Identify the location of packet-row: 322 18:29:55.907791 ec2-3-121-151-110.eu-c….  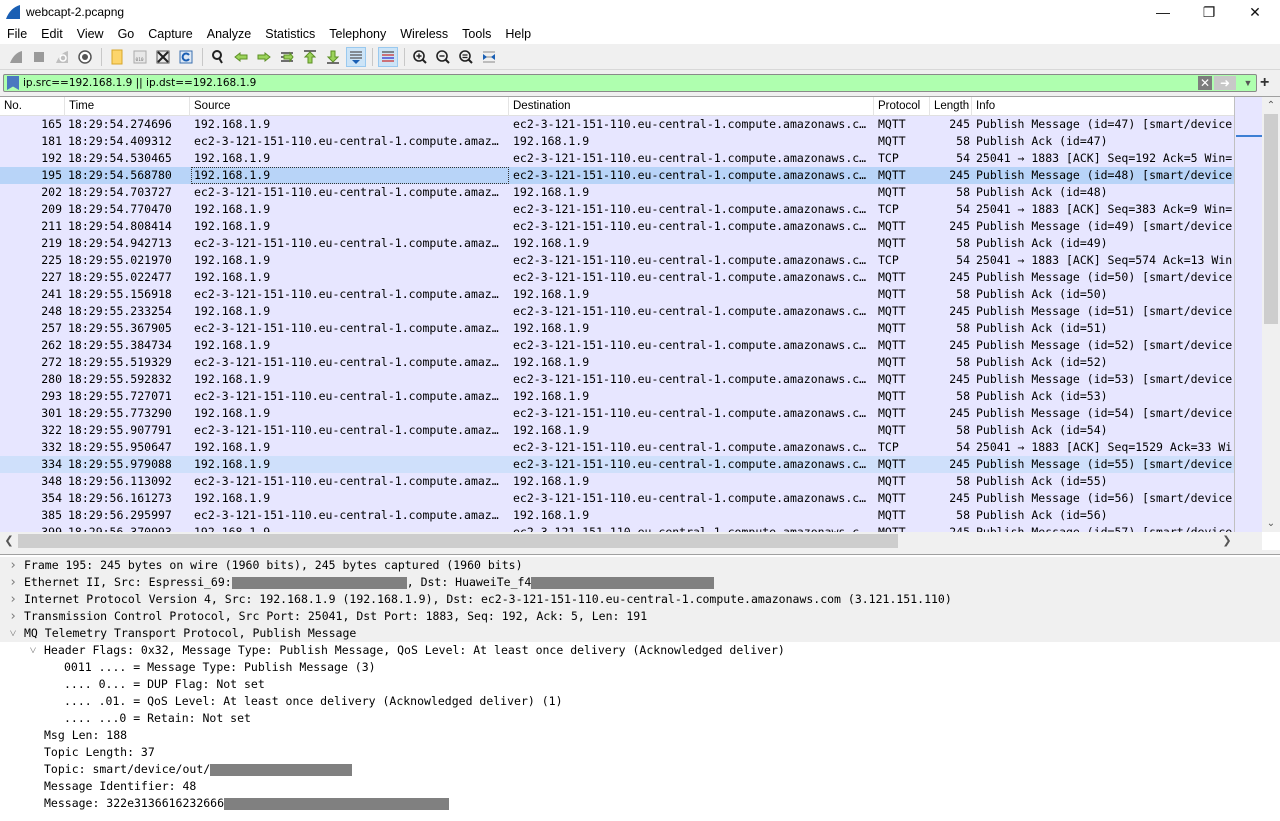
(617, 430).